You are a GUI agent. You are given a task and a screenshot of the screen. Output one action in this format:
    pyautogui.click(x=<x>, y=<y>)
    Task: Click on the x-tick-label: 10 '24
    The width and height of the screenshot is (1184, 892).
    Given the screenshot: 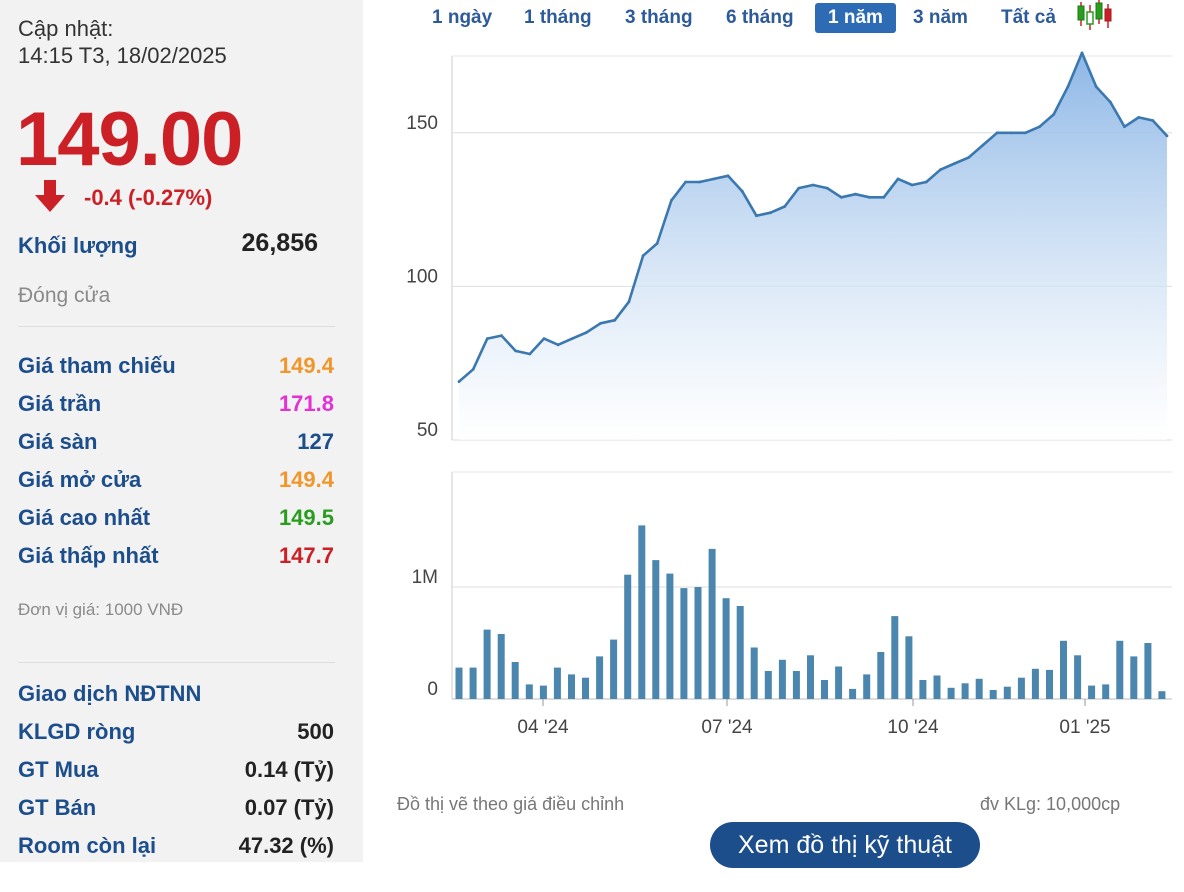 What is the action you would take?
    pyautogui.click(x=913, y=727)
    